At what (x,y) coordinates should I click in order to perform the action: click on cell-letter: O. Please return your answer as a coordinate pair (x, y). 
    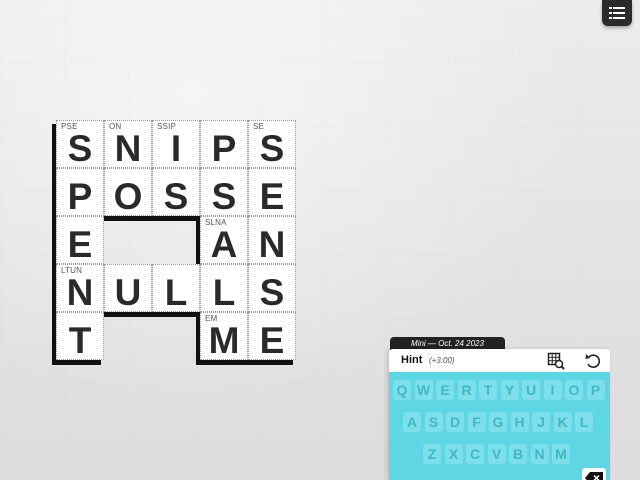
    Looking at the image, I should click on (128, 196).